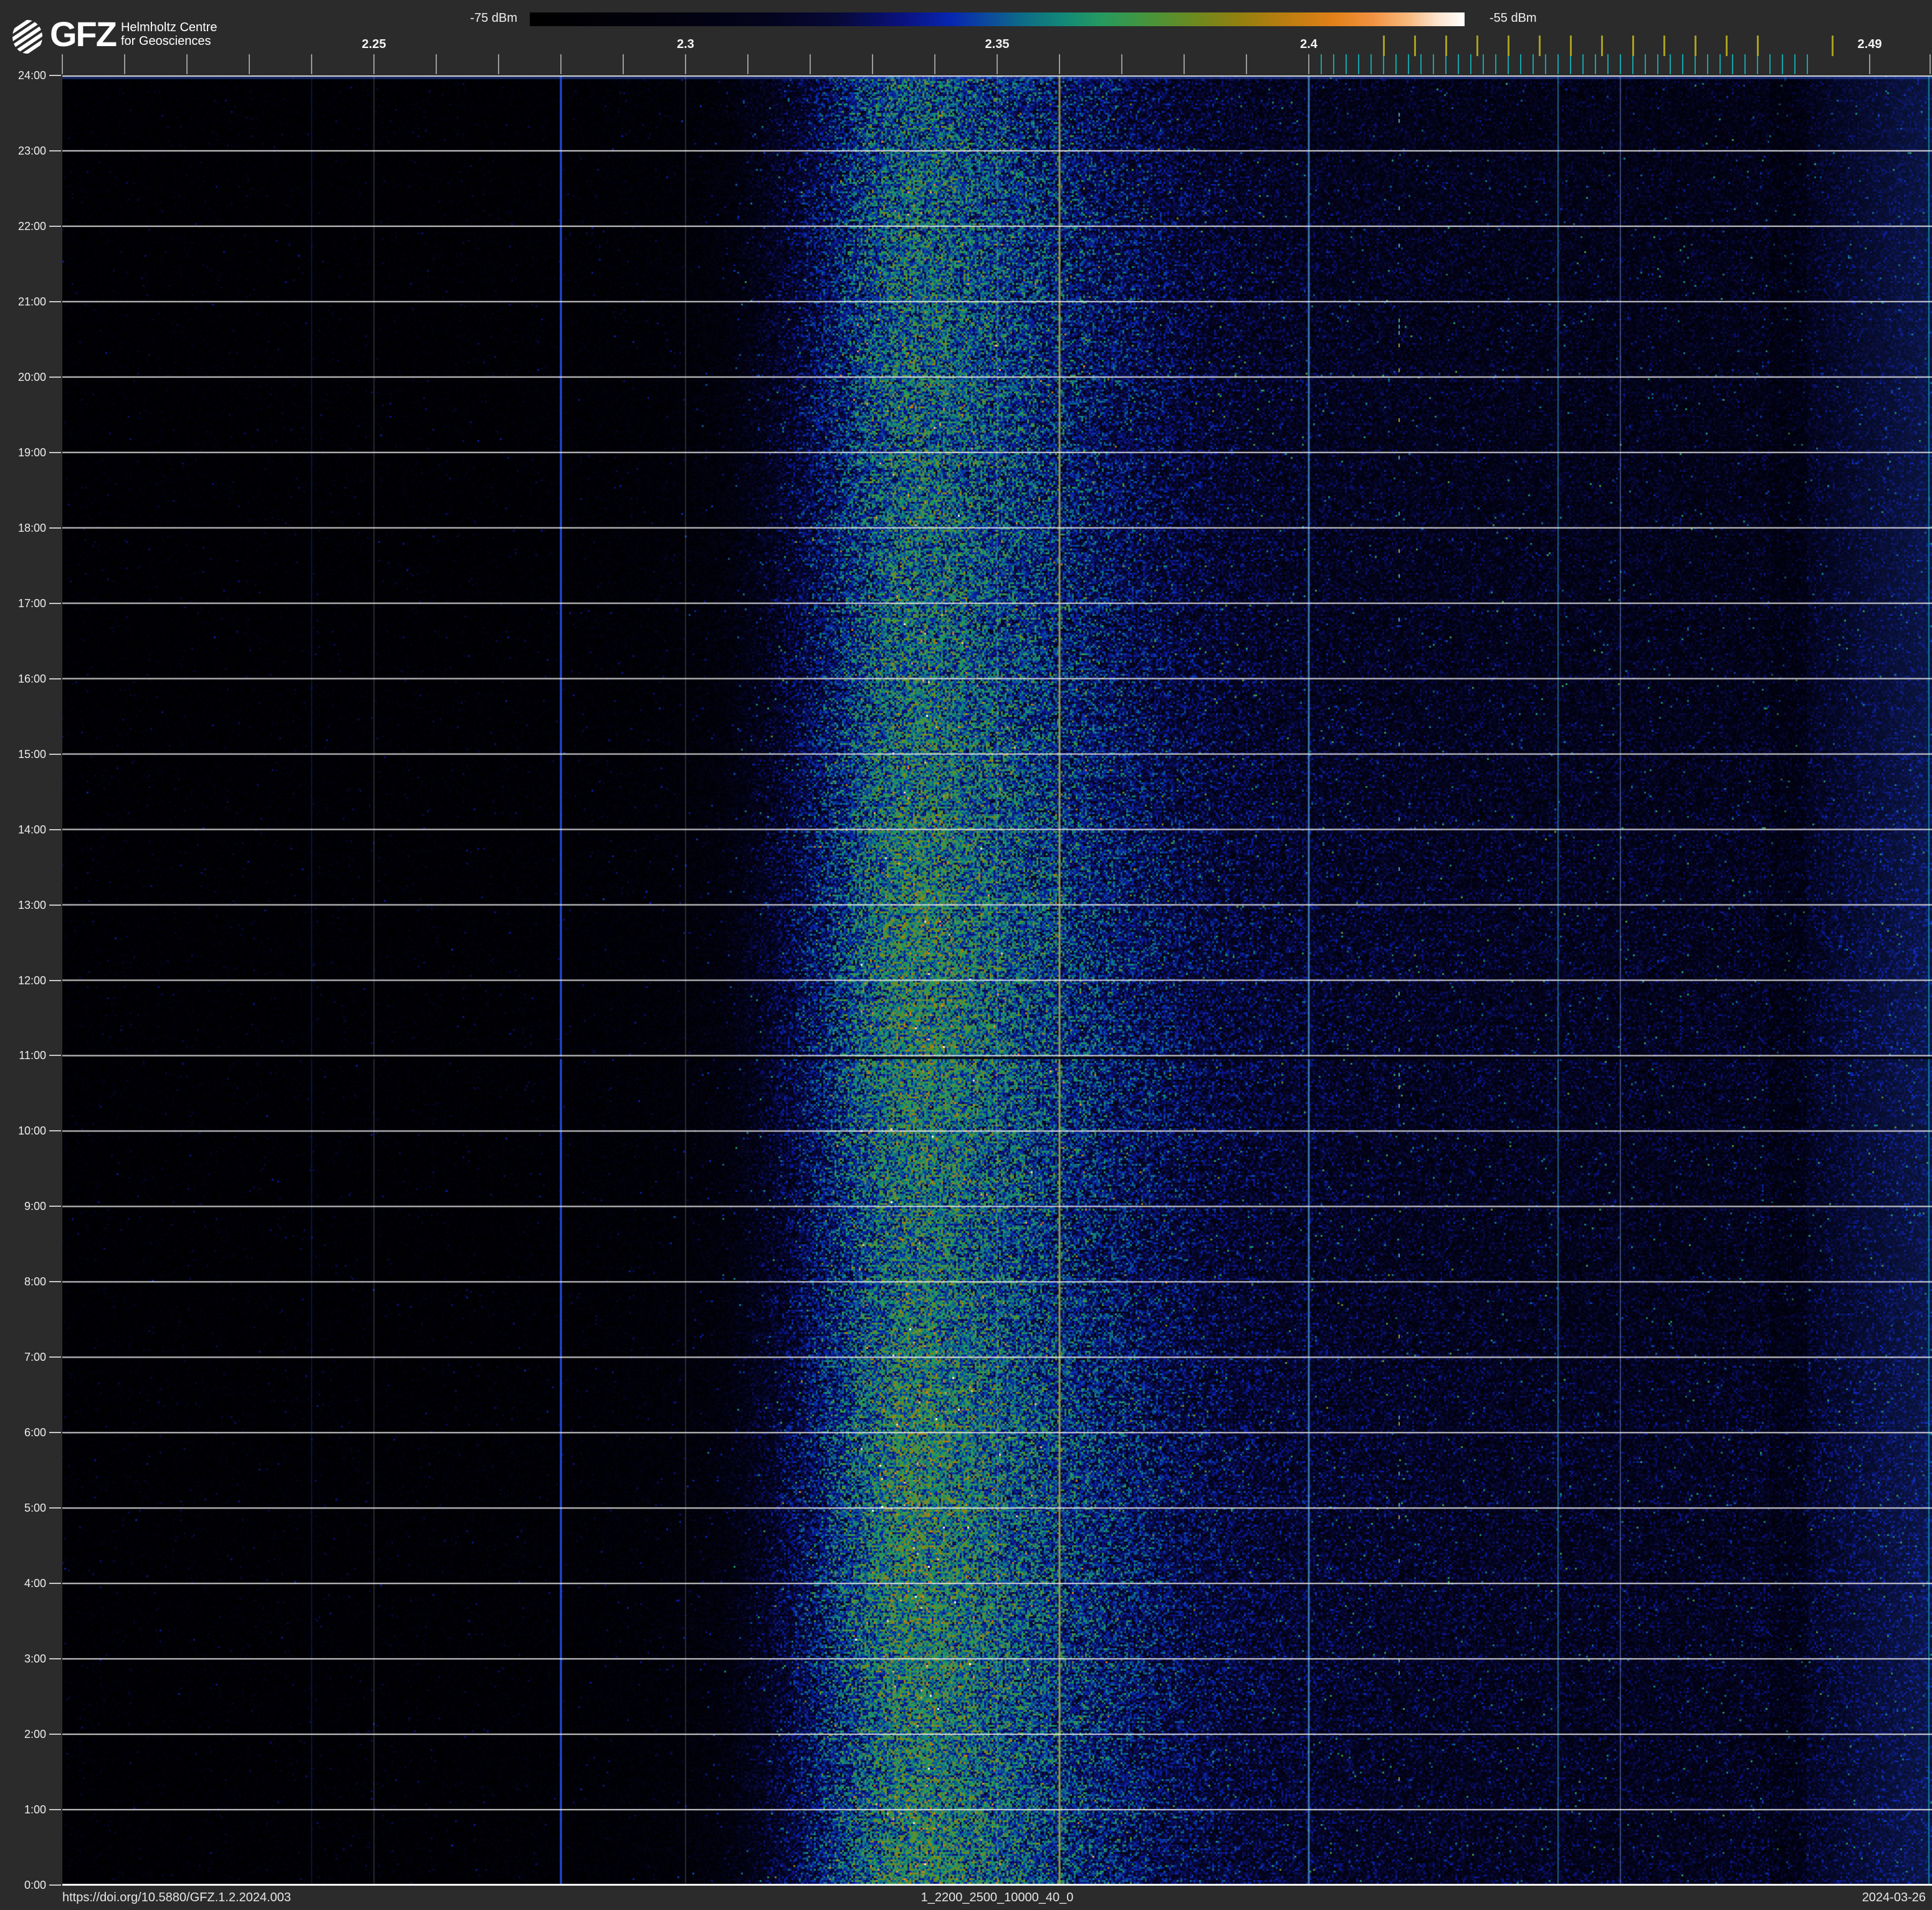 The image size is (1932, 1910). What do you see at coordinates (35, 1734) in the screenshot?
I see `time-axis-label: 2:00` at bounding box center [35, 1734].